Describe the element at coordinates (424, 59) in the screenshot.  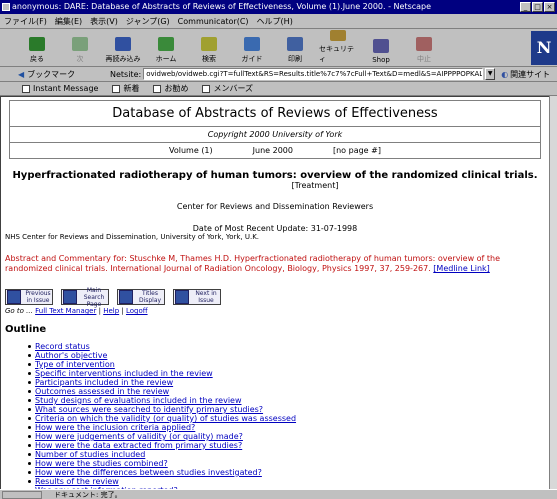
I see `toolbar-label: 中止` at that location.